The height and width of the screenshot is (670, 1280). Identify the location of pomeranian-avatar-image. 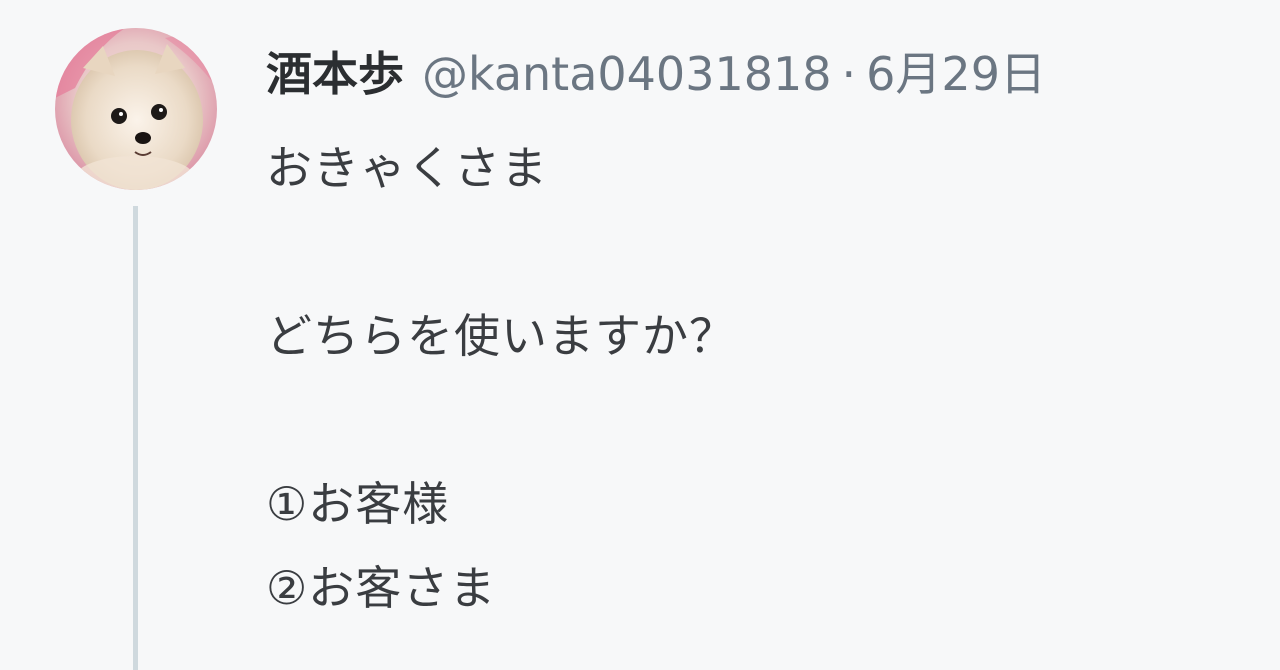
(136, 109).